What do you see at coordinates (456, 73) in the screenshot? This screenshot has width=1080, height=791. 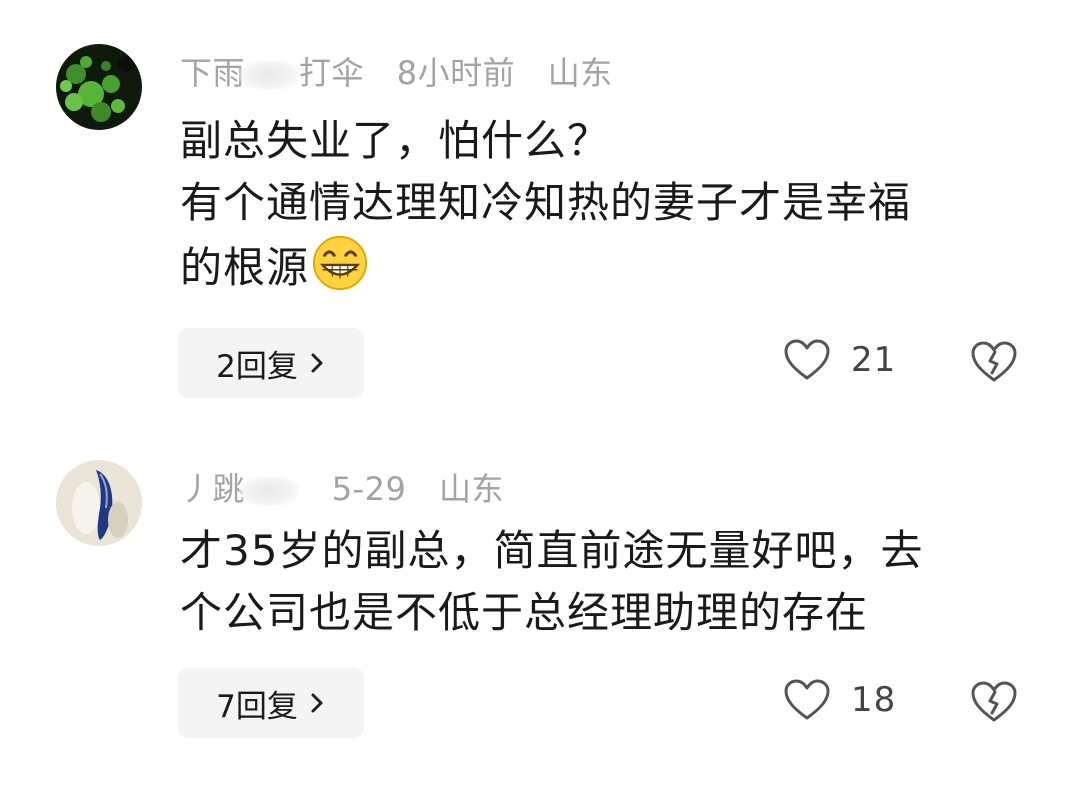 I see `comment-time: 8小时前` at bounding box center [456, 73].